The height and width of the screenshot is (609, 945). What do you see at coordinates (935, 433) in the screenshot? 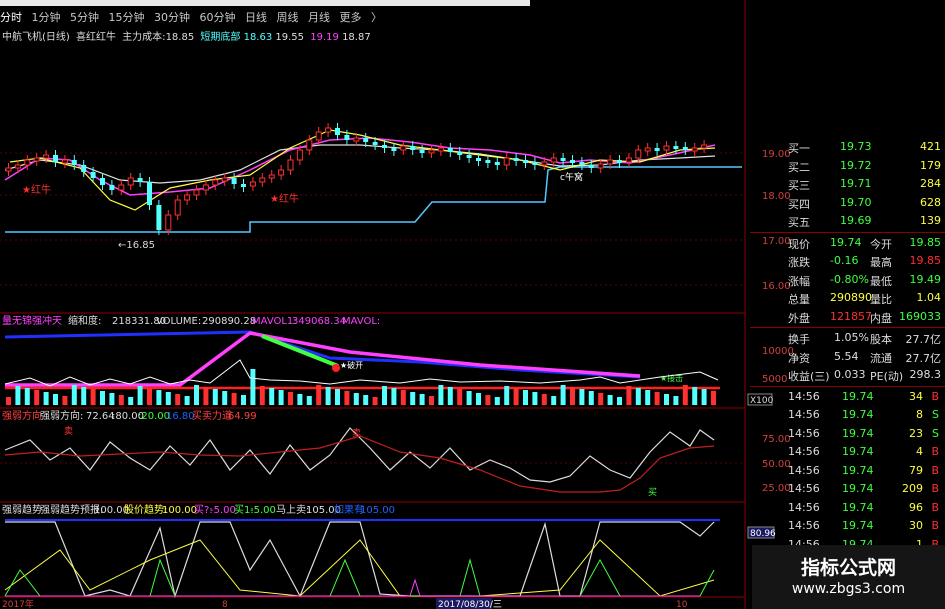
I see `tick-side: S` at bounding box center [935, 433].